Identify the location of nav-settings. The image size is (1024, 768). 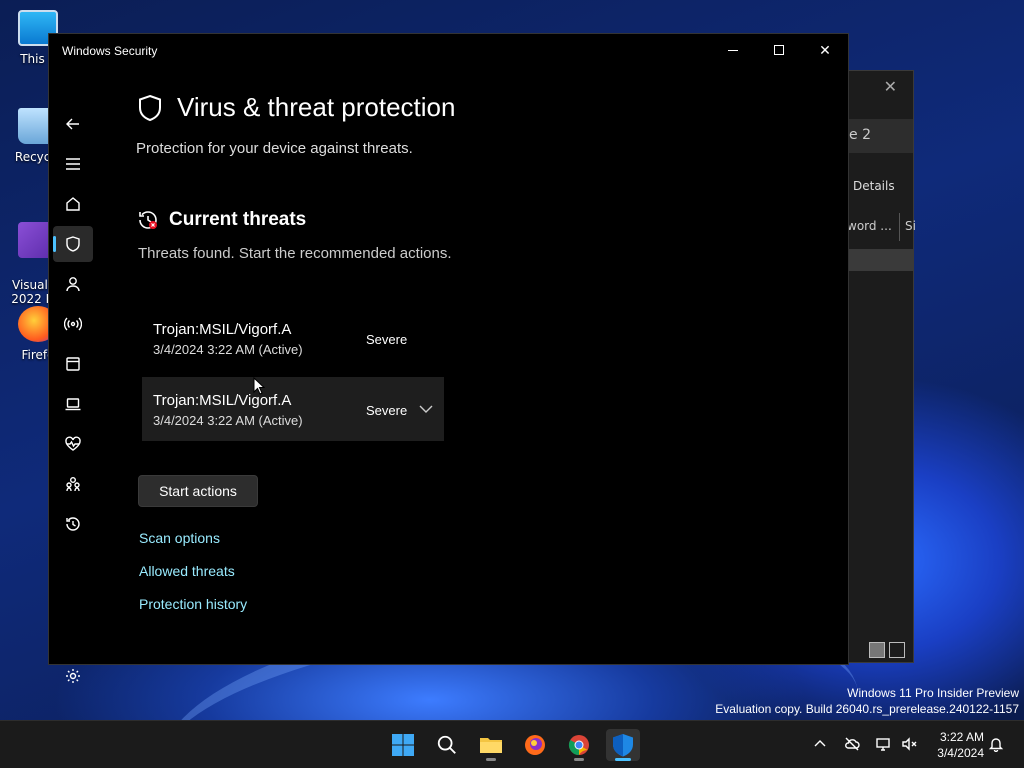
(73, 676).